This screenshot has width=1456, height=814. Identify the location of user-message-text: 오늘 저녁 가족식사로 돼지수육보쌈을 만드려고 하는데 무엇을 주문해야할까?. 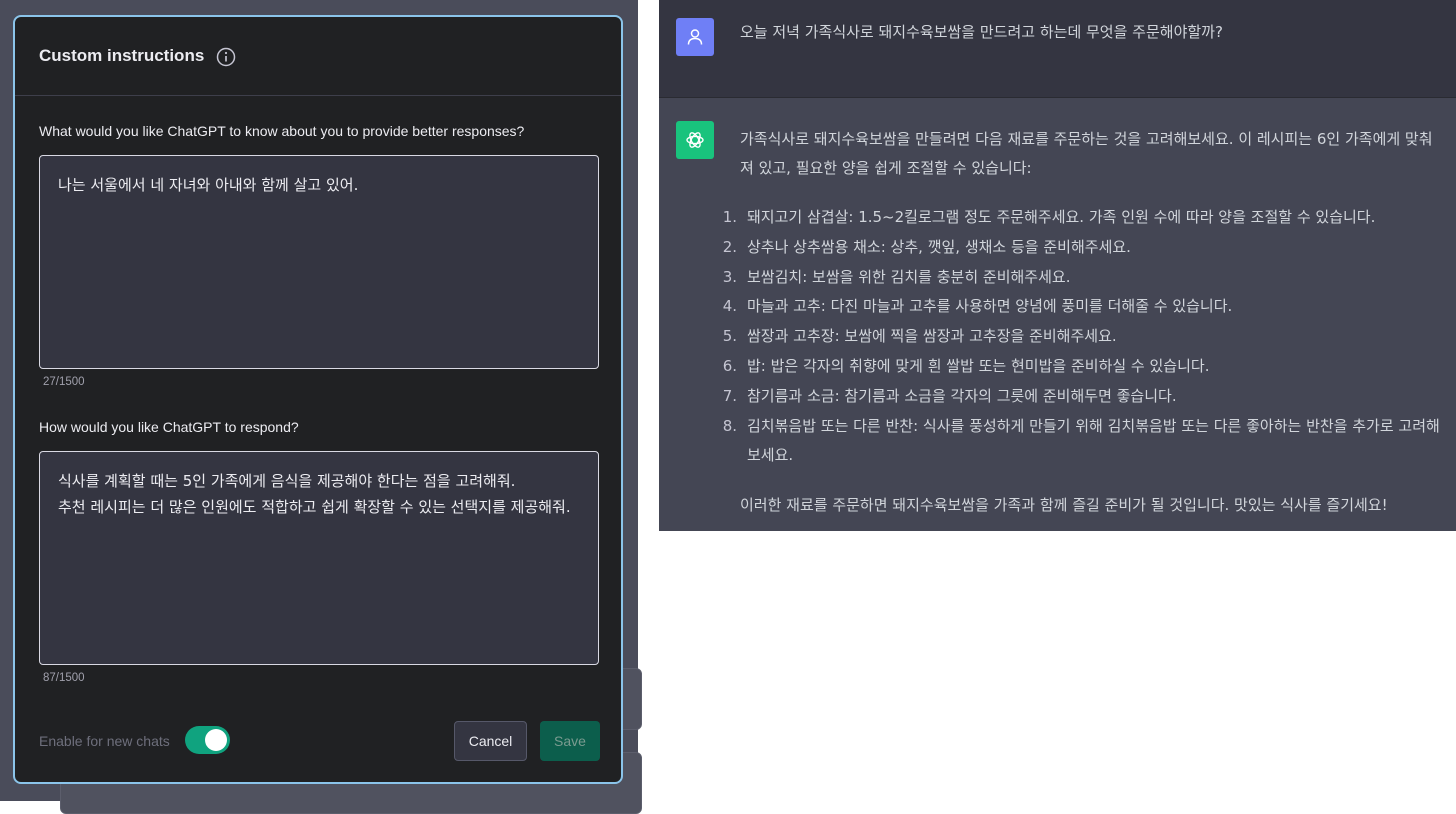
(981, 32).